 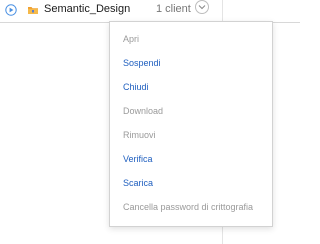 I want to click on menu-item-verifica: Verifica, so click(x=138, y=159).